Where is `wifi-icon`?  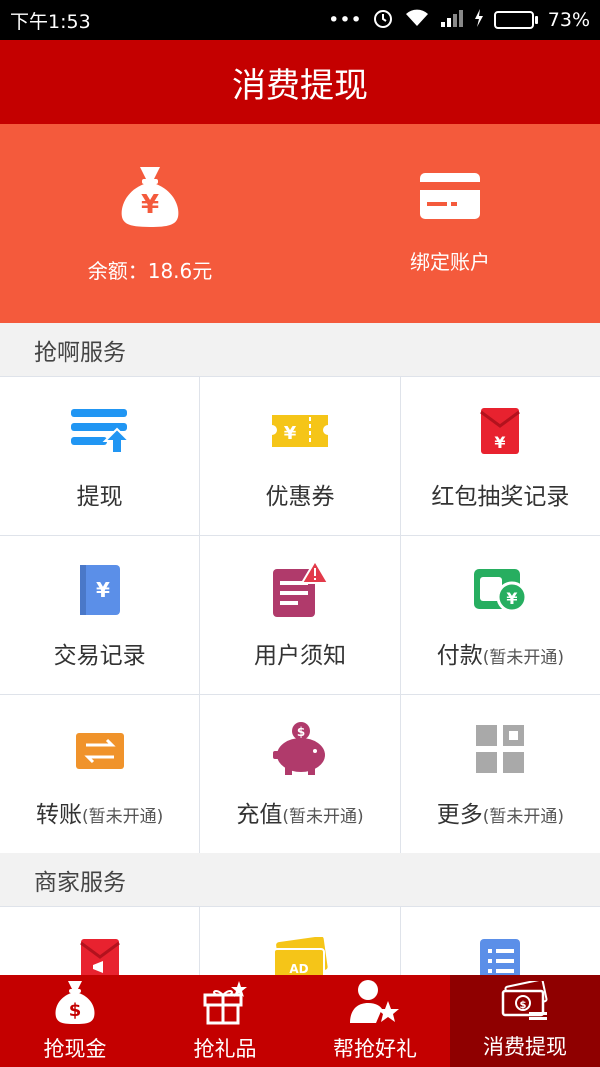 wifi-icon is located at coordinates (417, 20).